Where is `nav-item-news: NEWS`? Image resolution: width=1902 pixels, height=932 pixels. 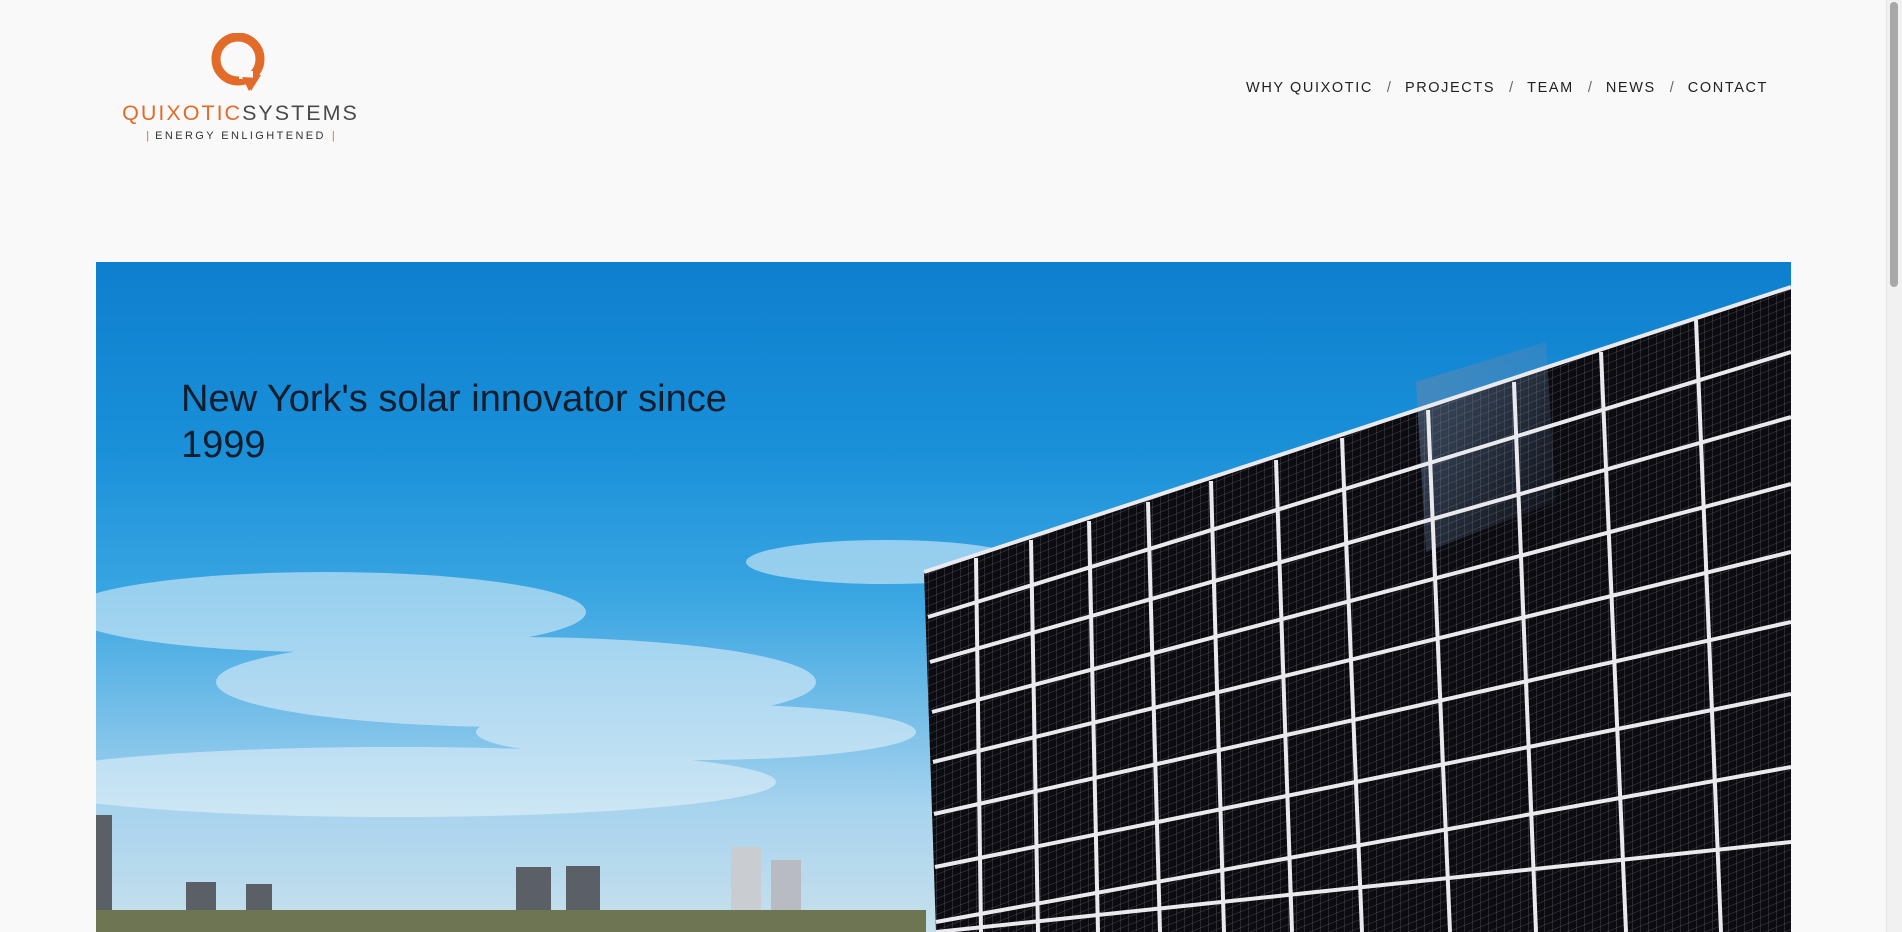
nav-item-news: NEWS is located at coordinates (1631, 88).